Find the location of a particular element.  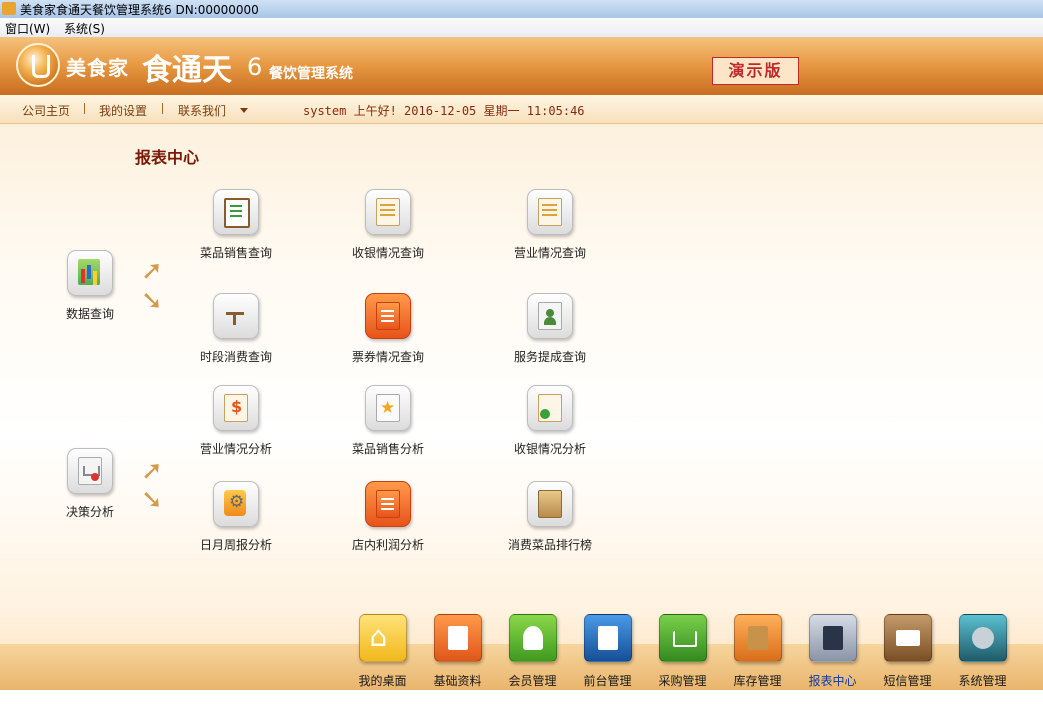

group-data-query: 数据查询 is located at coordinates (90, 286).